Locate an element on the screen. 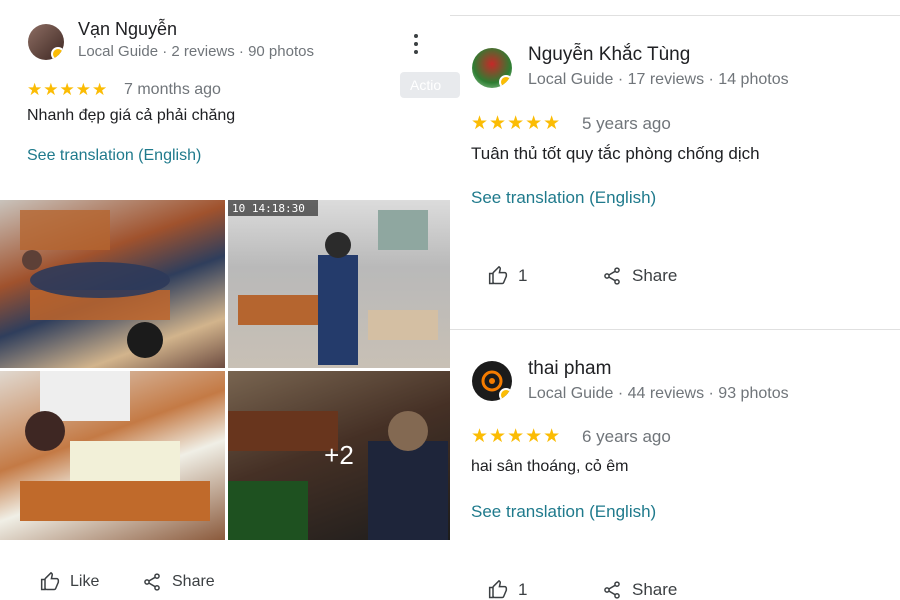  review-text: Nhanh đẹp giá cả phải chăng is located at coordinates (131, 115).